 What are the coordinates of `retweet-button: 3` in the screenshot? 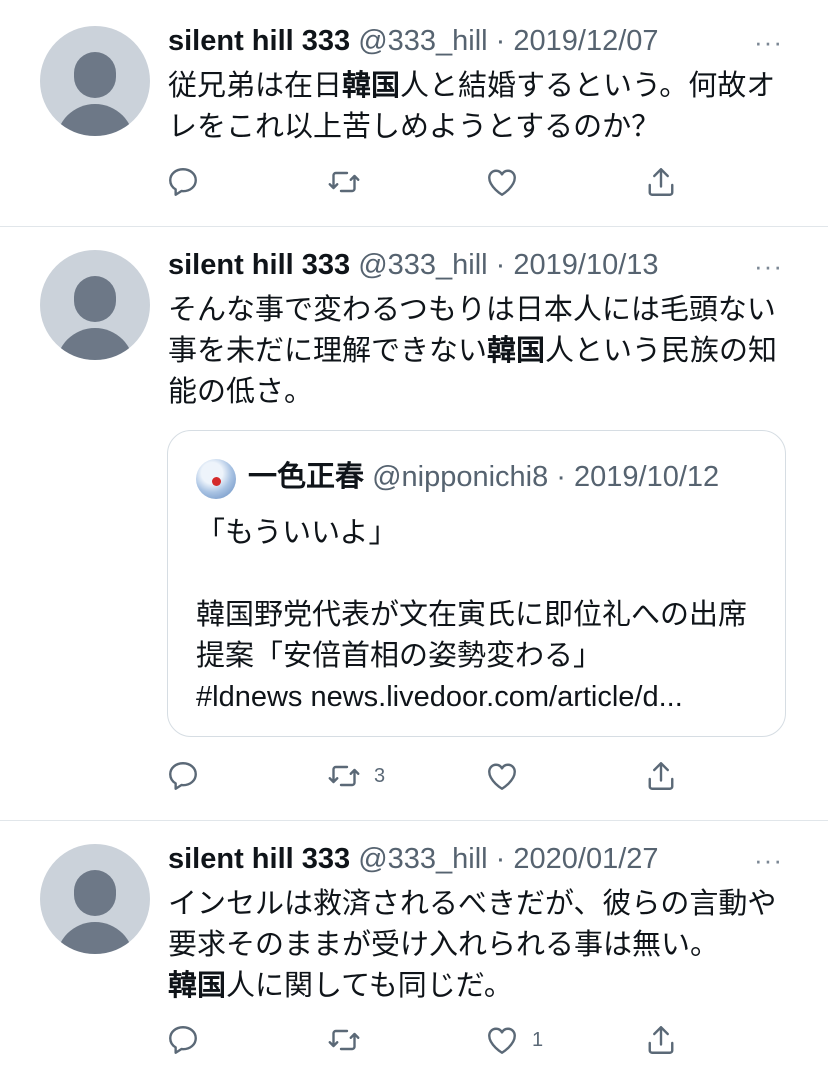 It's located at (355, 776).